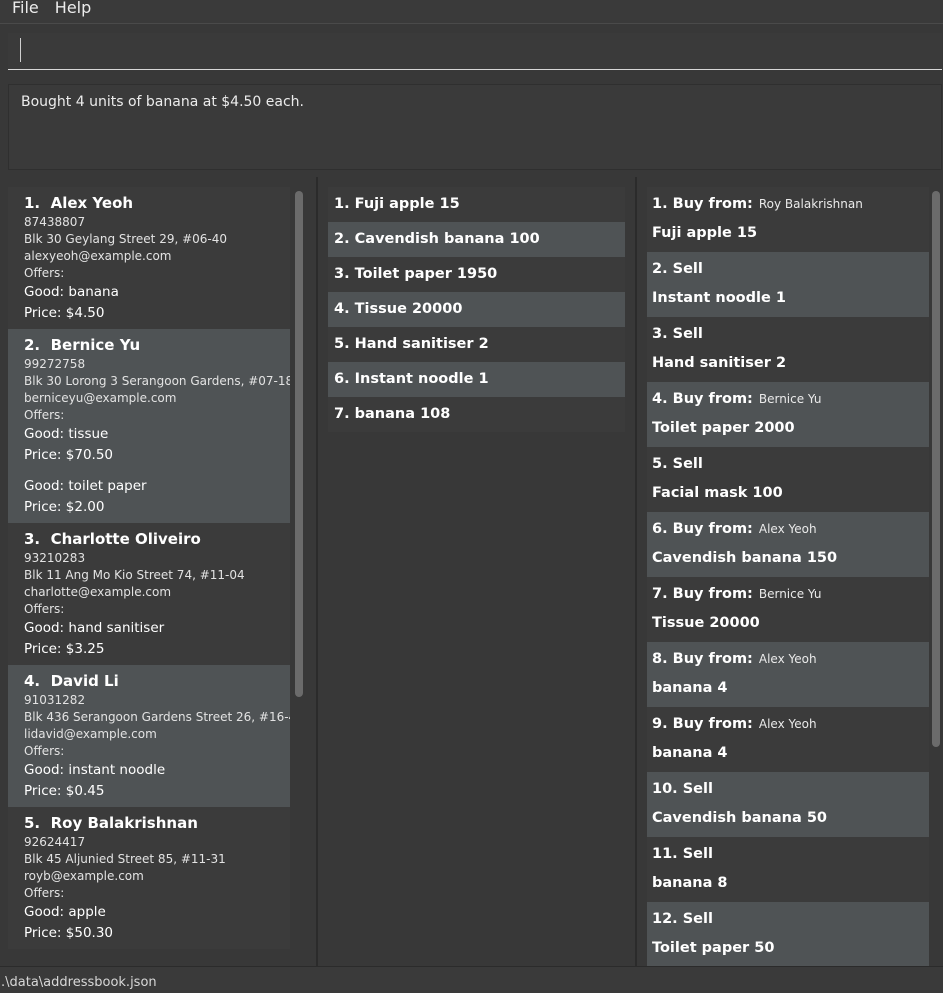  I want to click on person-name-text: Alex Yeoh, so click(92, 203).